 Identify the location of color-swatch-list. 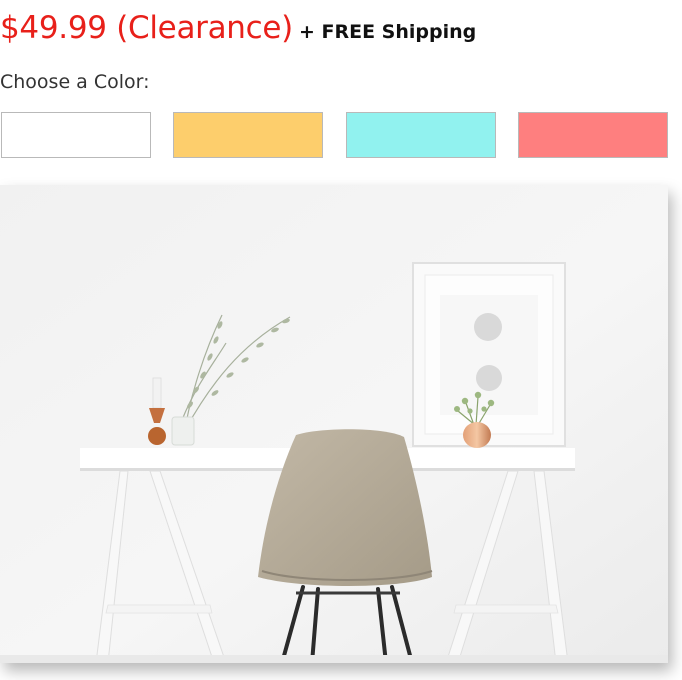
(334, 135).